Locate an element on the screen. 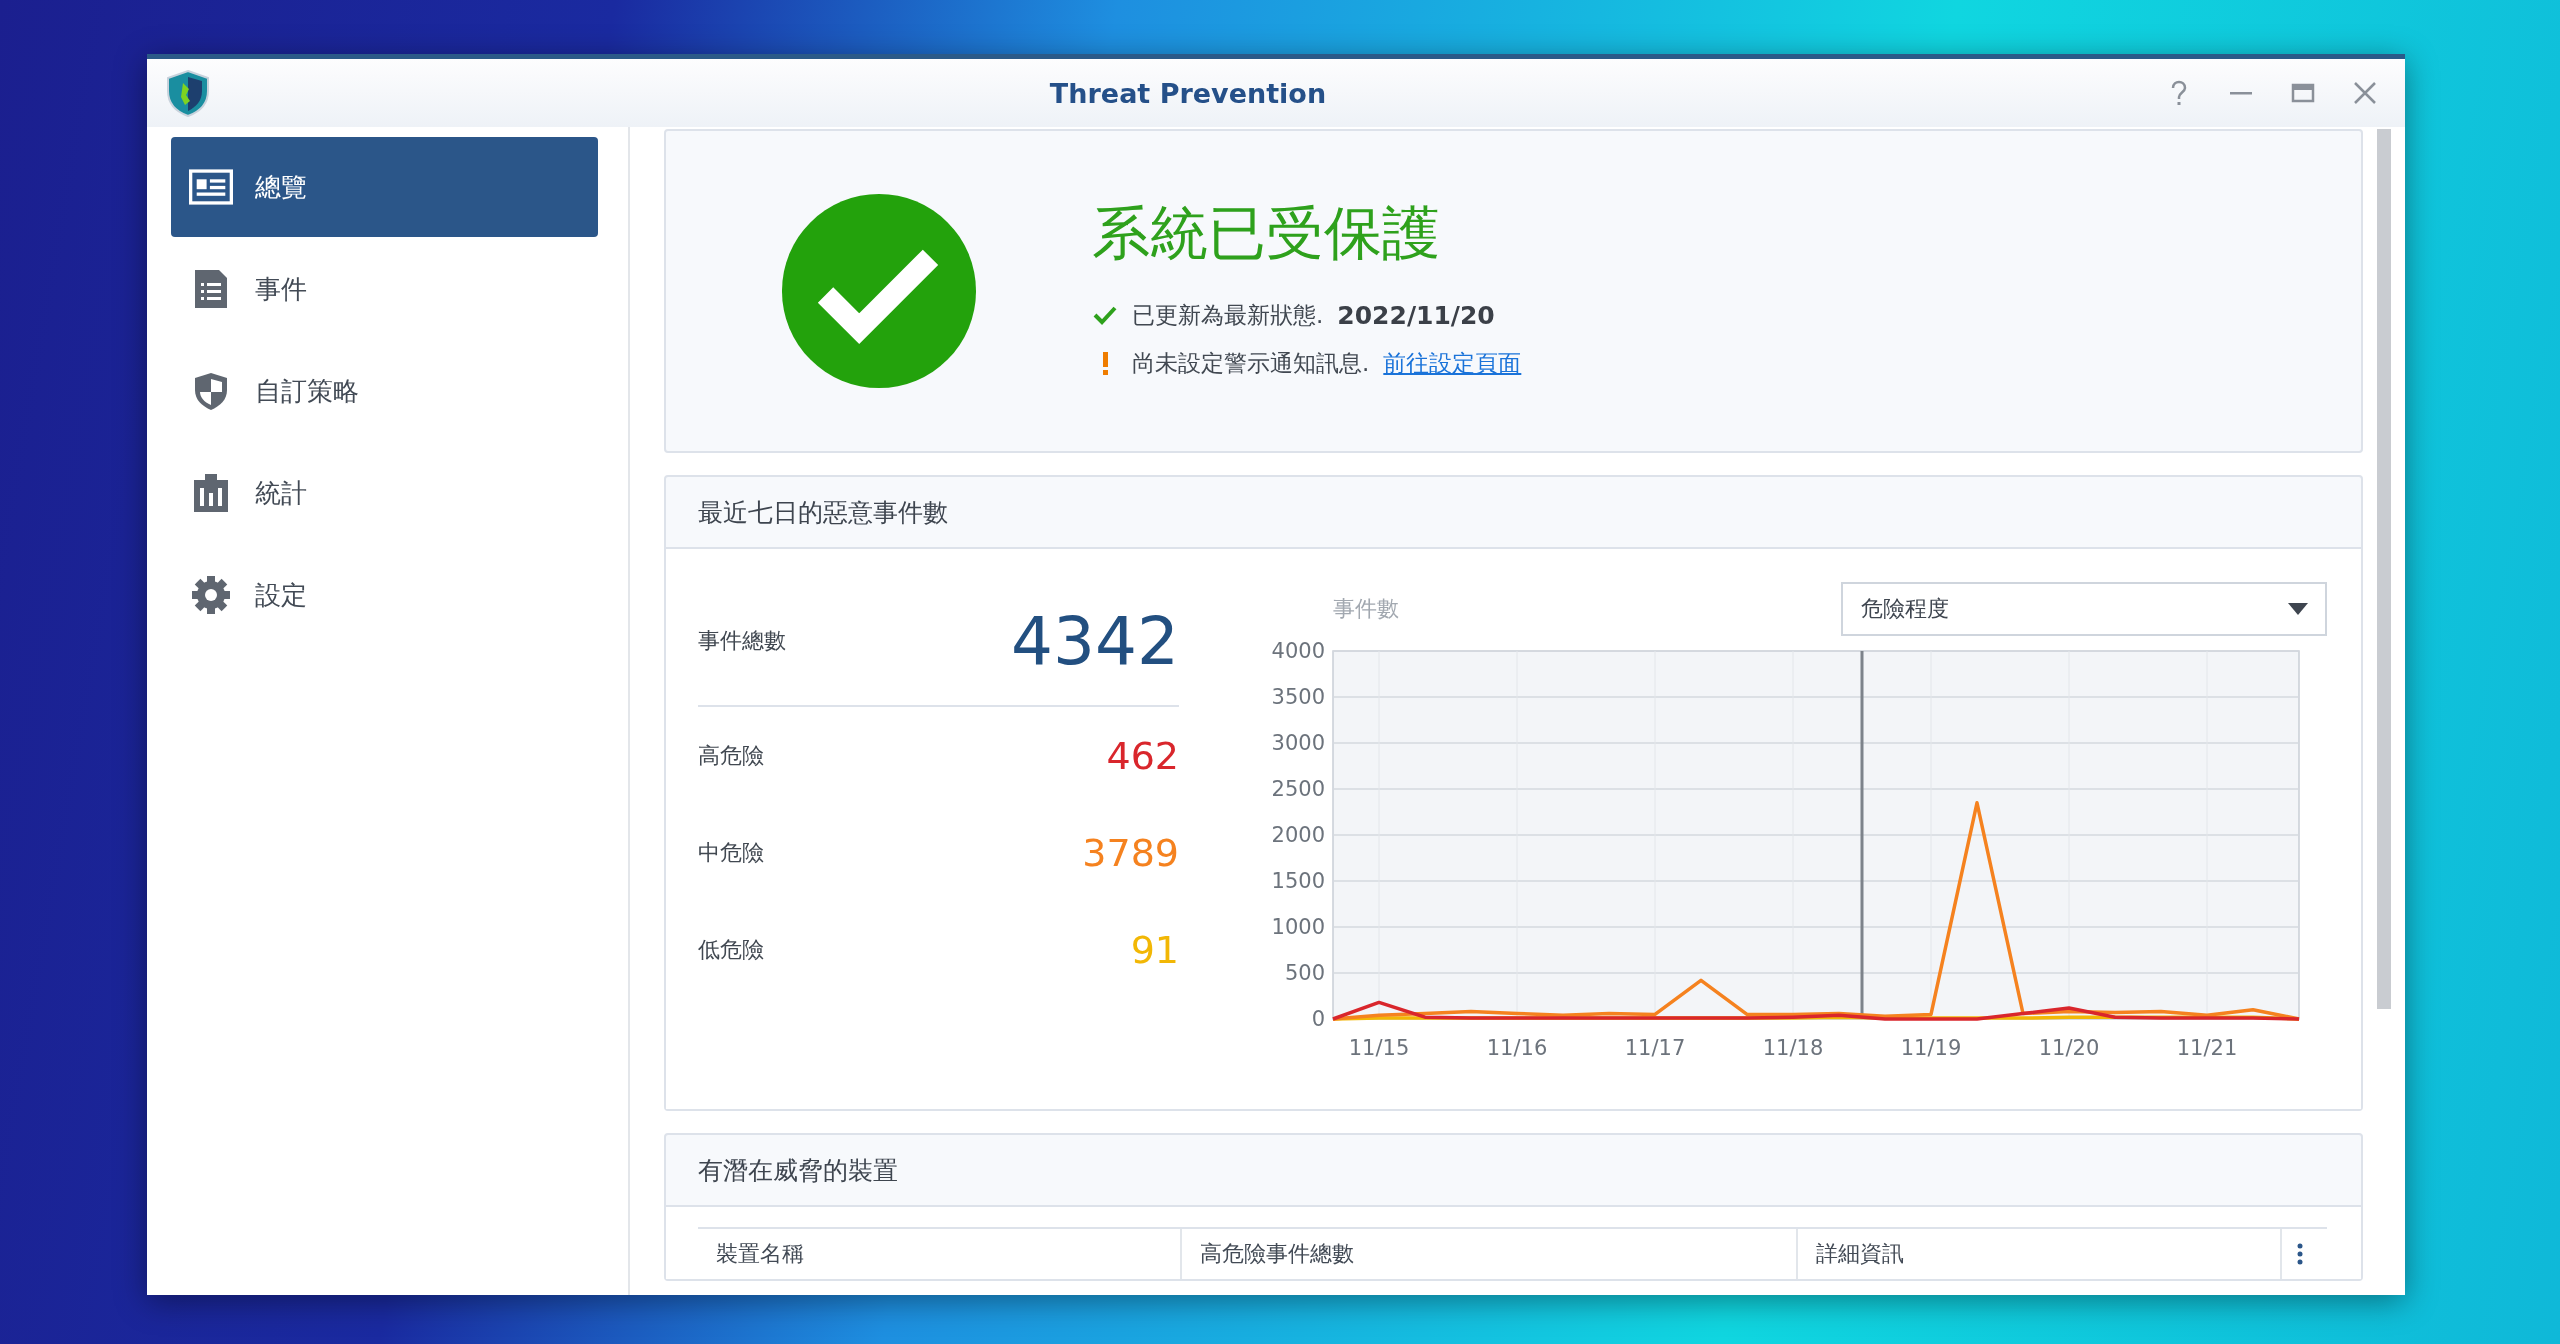  x-tick-label: 11/15 is located at coordinates (1379, 1048).